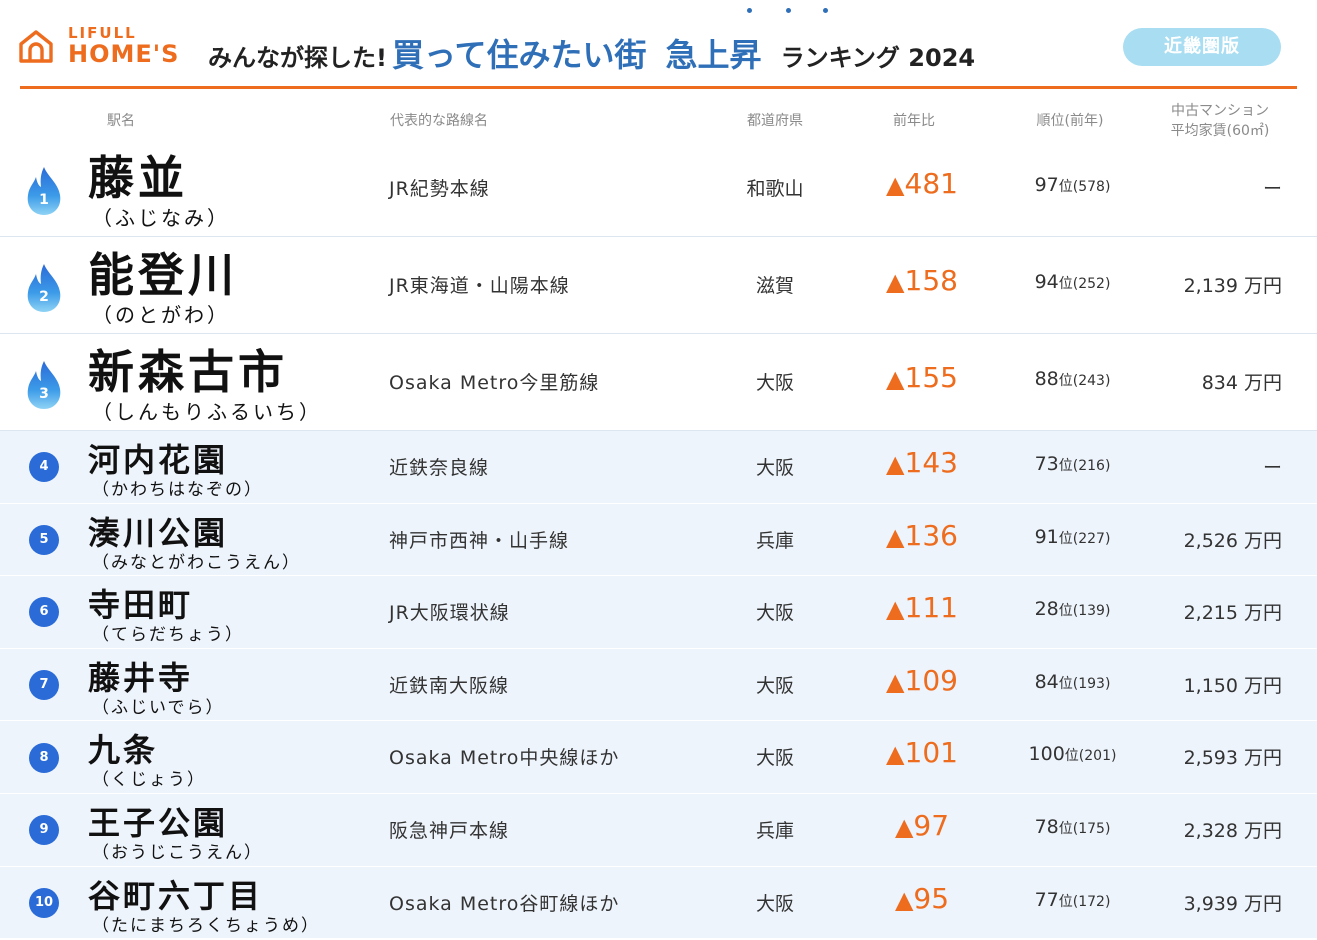 The width and height of the screenshot is (1317, 940). What do you see at coordinates (504, 903) in the screenshot?
I see `line-name: Osaka Metro谷町線ほか` at bounding box center [504, 903].